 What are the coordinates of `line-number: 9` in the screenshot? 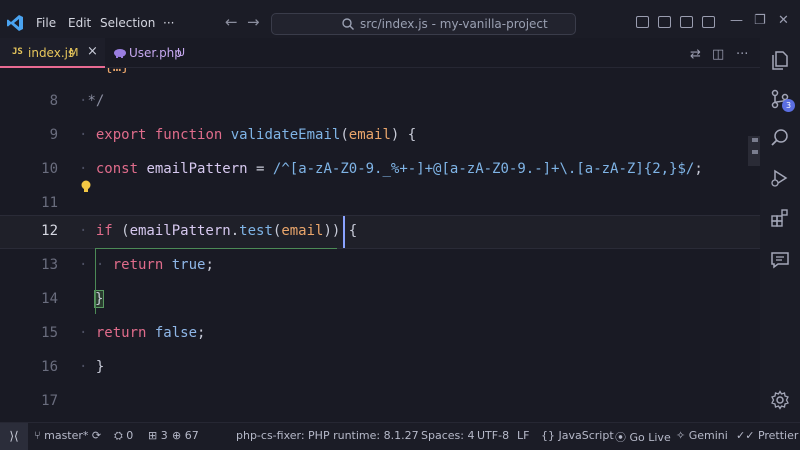 It's located at (53, 135).